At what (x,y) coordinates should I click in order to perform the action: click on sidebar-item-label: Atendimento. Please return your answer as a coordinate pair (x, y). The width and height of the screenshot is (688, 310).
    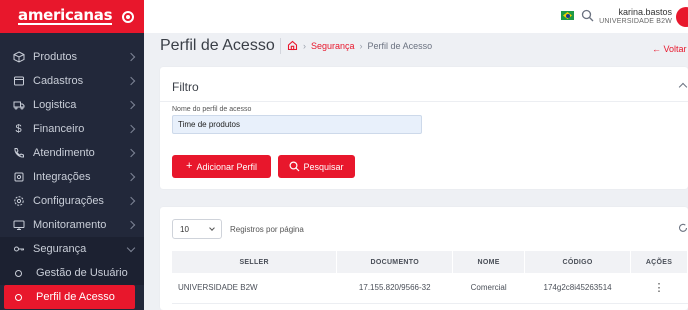
    Looking at the image, I should click on (64, 153).